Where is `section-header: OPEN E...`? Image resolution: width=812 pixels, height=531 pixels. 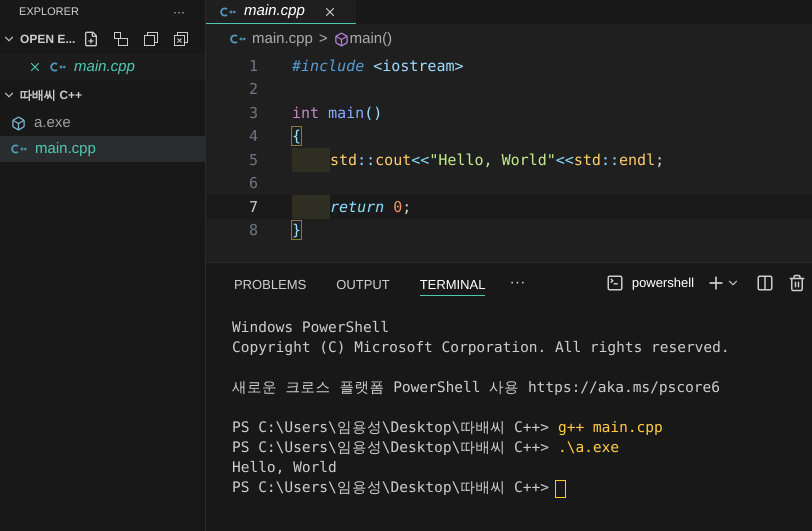 section-header: OPEN E... is located at coordinates (48, 39).